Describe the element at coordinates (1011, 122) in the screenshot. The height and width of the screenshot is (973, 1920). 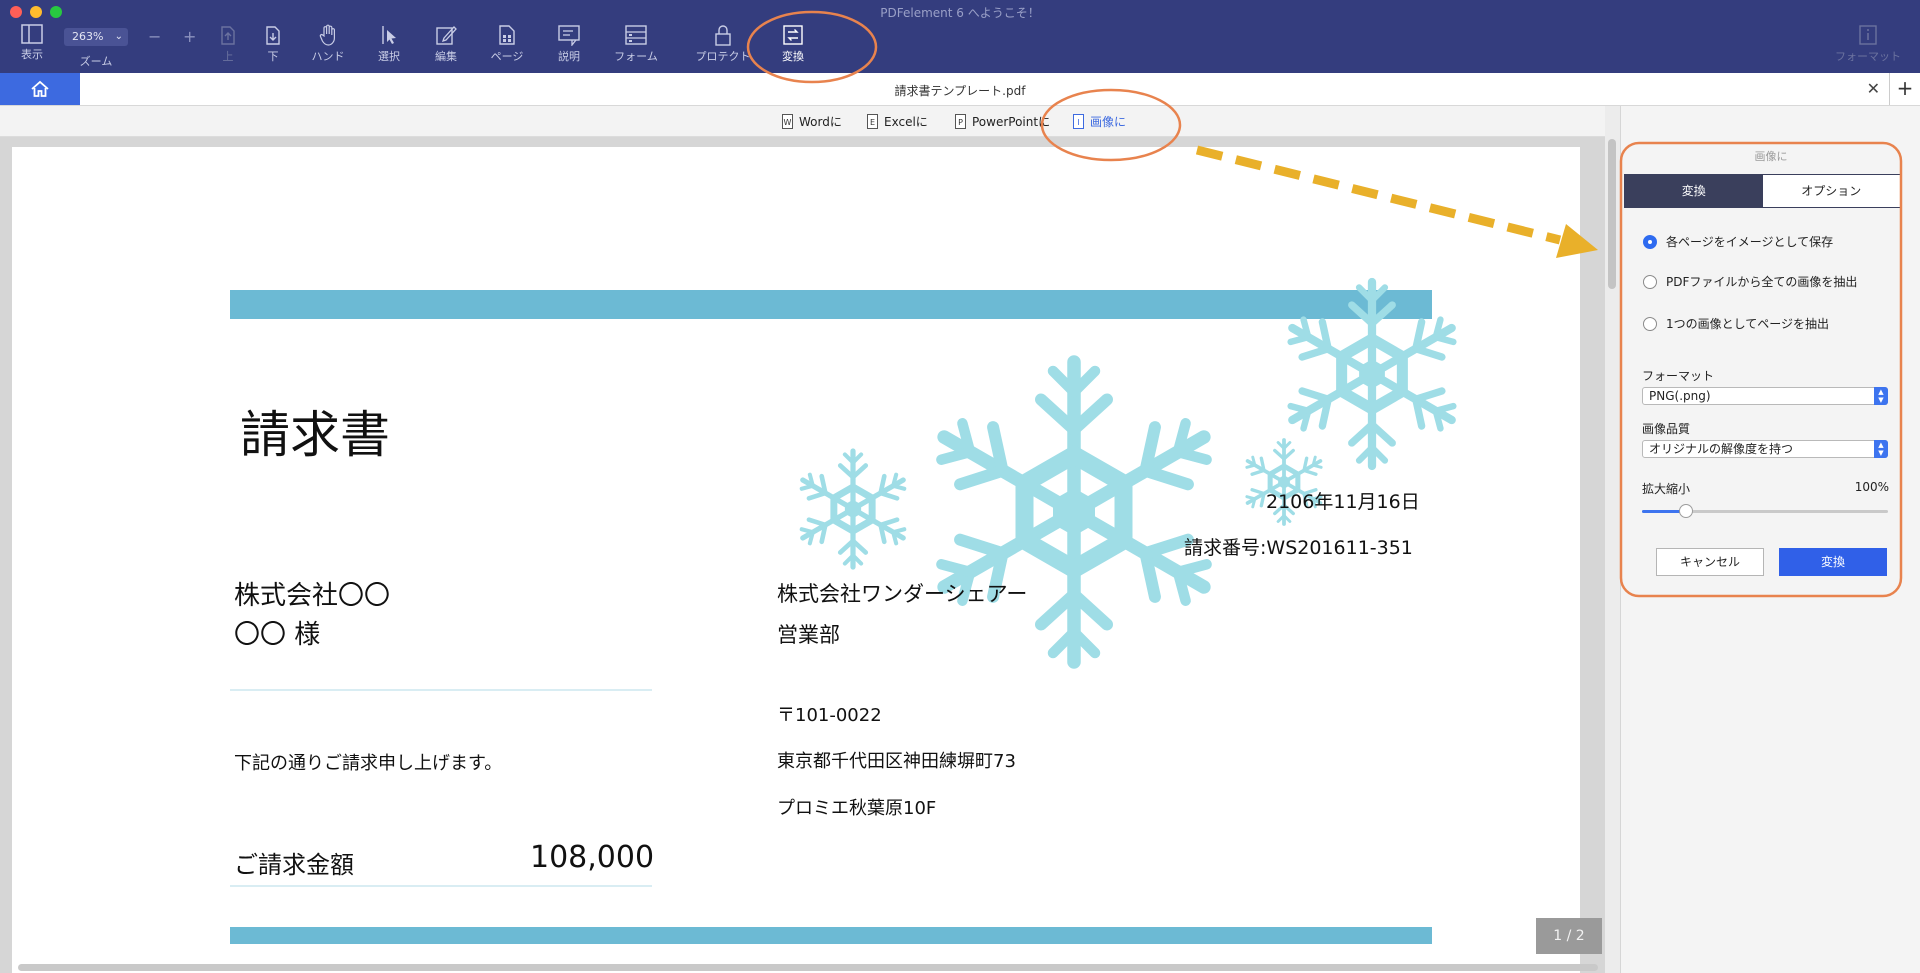
I see `to-powerpoint-label: PowerPointに` at that location.